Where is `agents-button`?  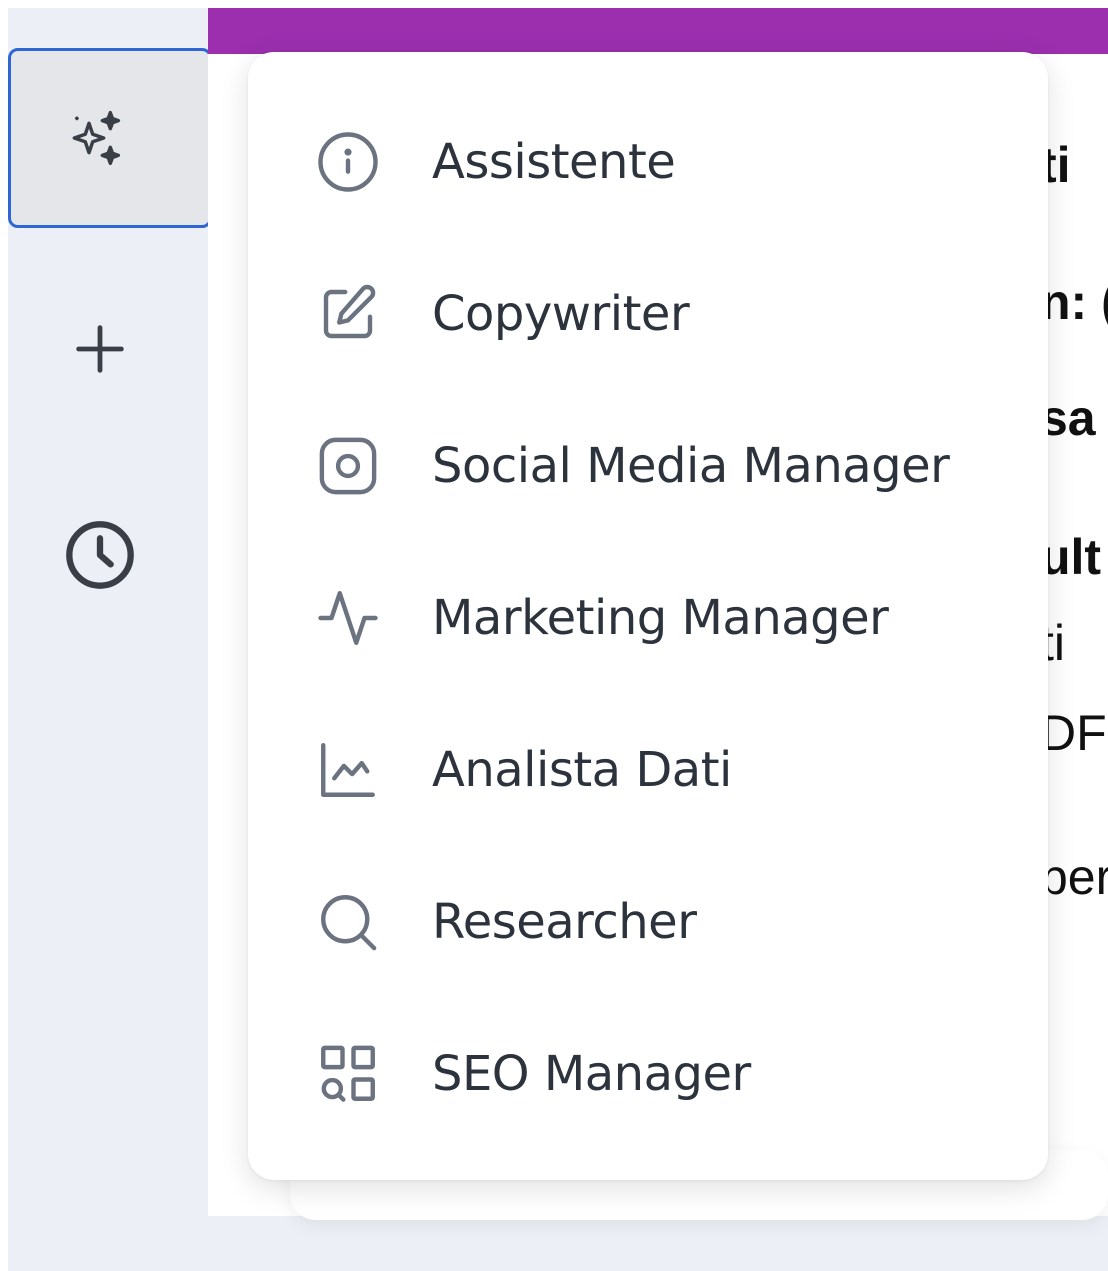
agents-button is located at coordinates (110, 138).